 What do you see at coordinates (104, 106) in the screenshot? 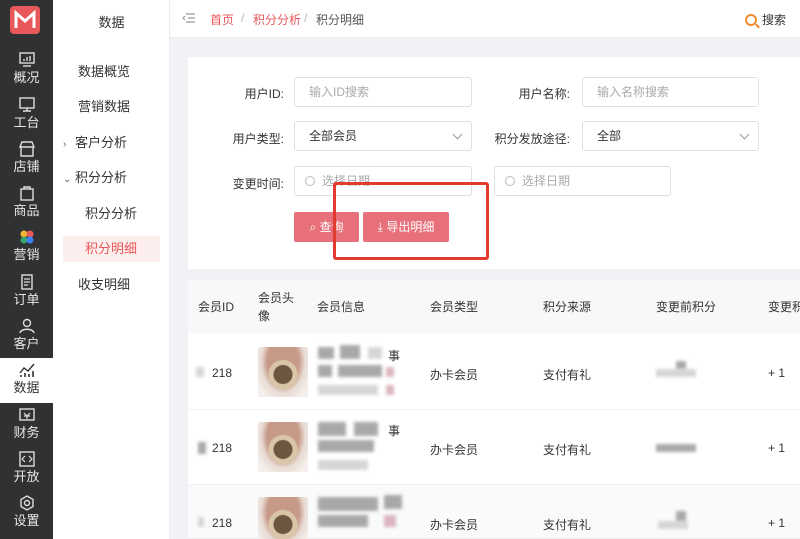
I see `submenu-item-label: 营销数据` at bounding box center [104, 106].